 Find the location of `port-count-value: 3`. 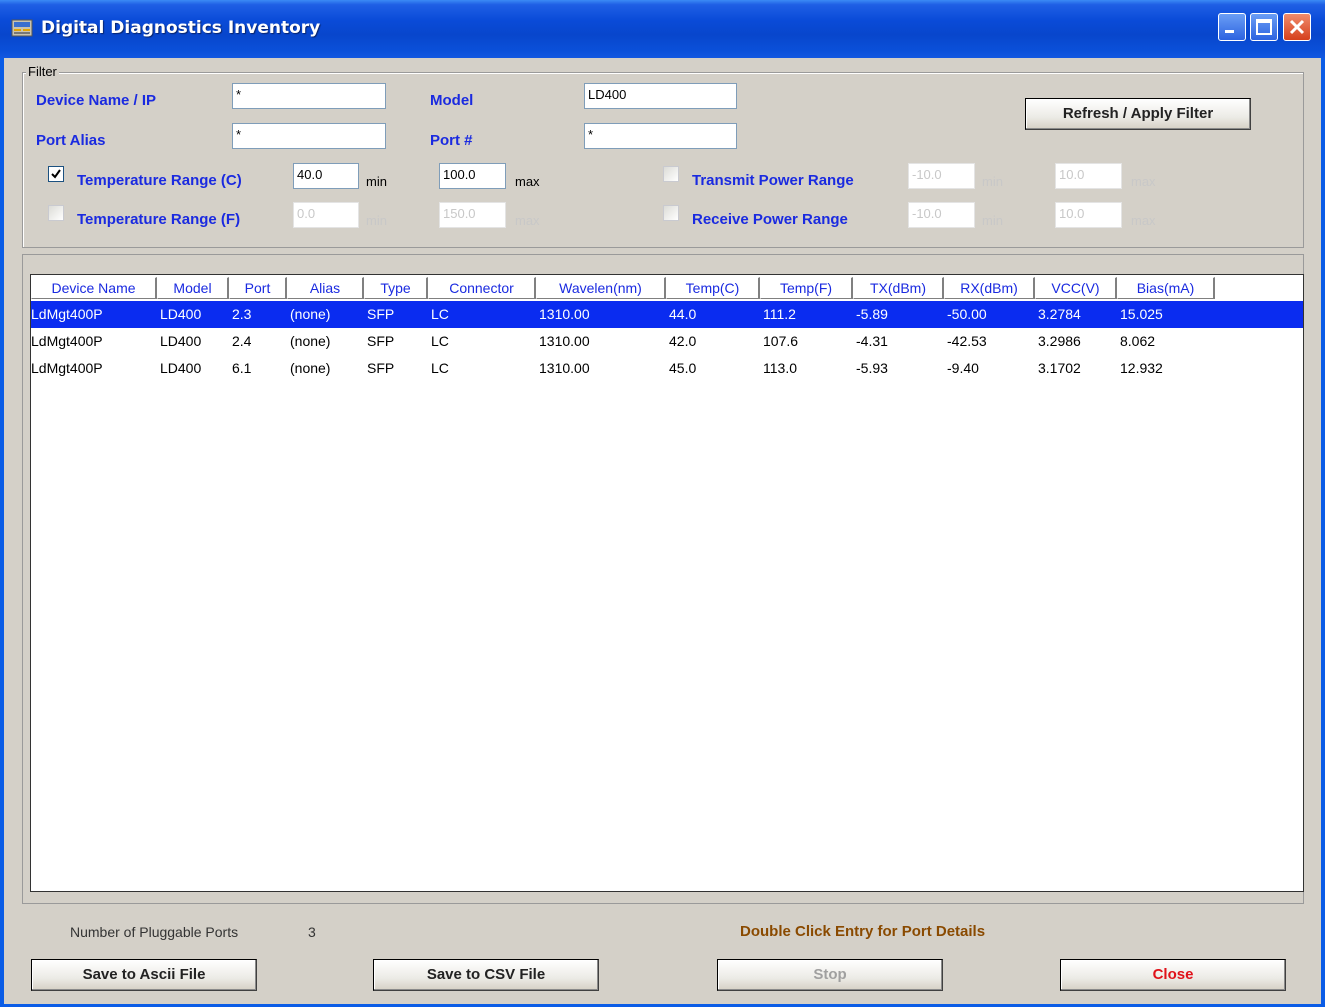

port-count-value: 3 is located at coordinates (312, 932).